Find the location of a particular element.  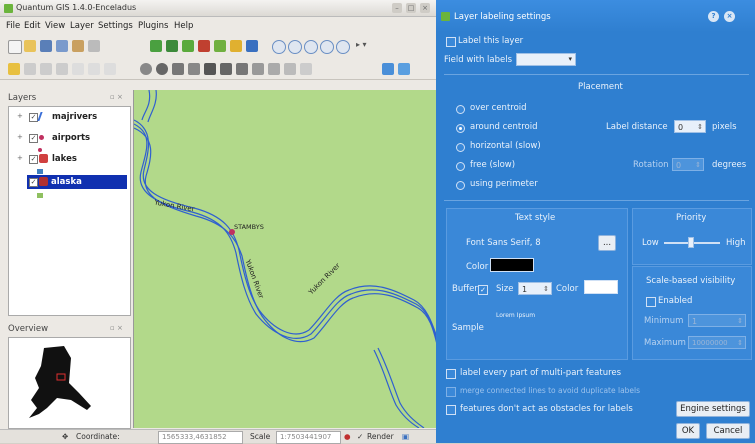

horizontal-radio is located at coordinates (460, 147).